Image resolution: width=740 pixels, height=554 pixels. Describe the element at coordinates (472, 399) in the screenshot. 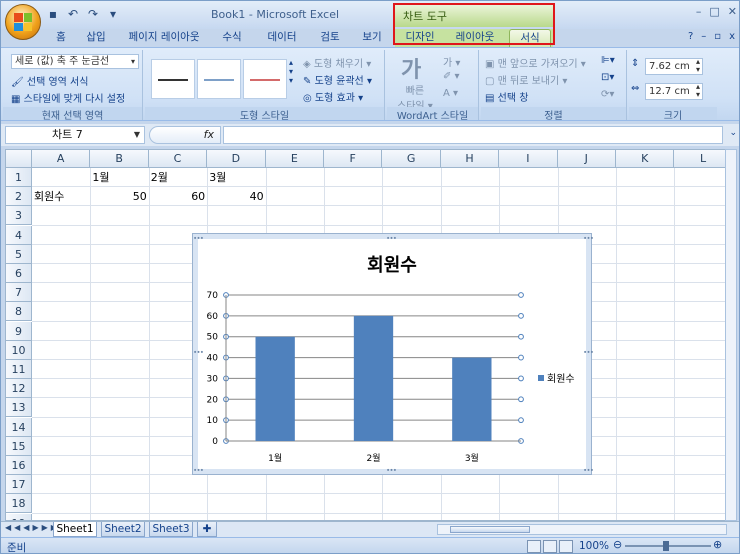

I see `bar-3월` at that location.